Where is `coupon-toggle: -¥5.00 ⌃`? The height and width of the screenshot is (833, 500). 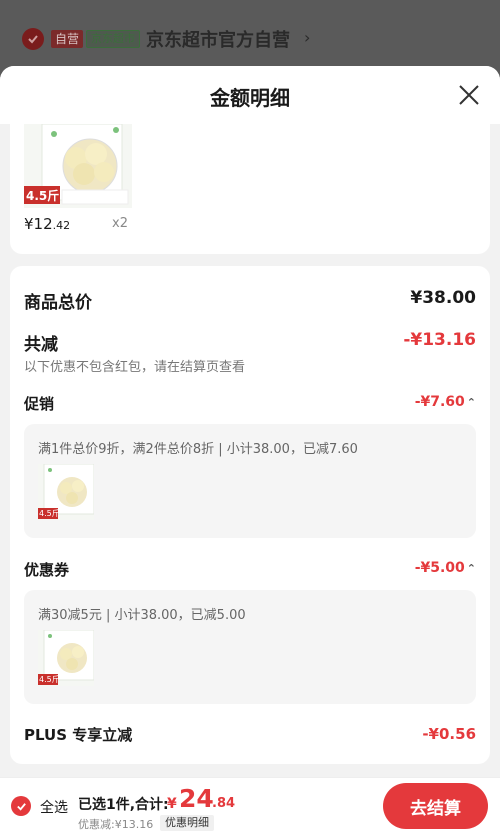
coupon-toggle: -¥5.00 ⌃ is located at coordinates (445, 568).